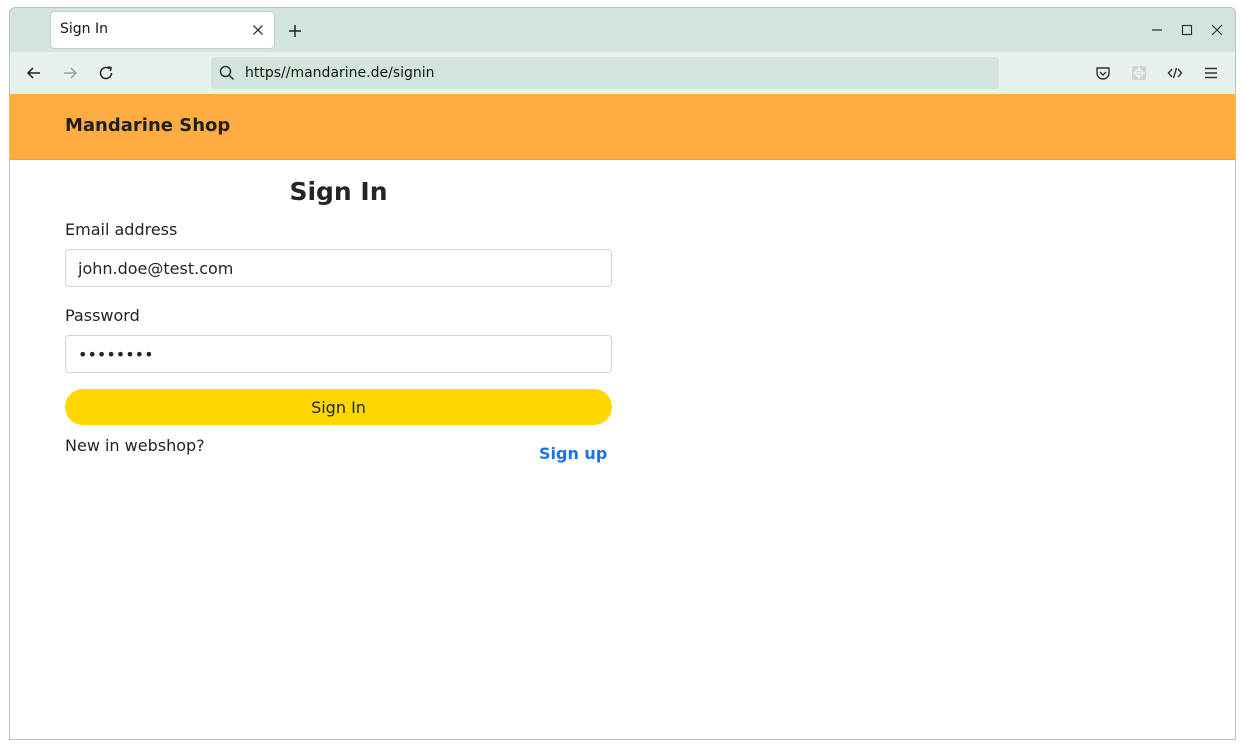 Image resolution: width=1245 pixels, height=749 pixels. What do you see at coordinates (135, 445) in the screenshot?
I see `new-user-text: New in webshop?` at bounding box center [135, 445].